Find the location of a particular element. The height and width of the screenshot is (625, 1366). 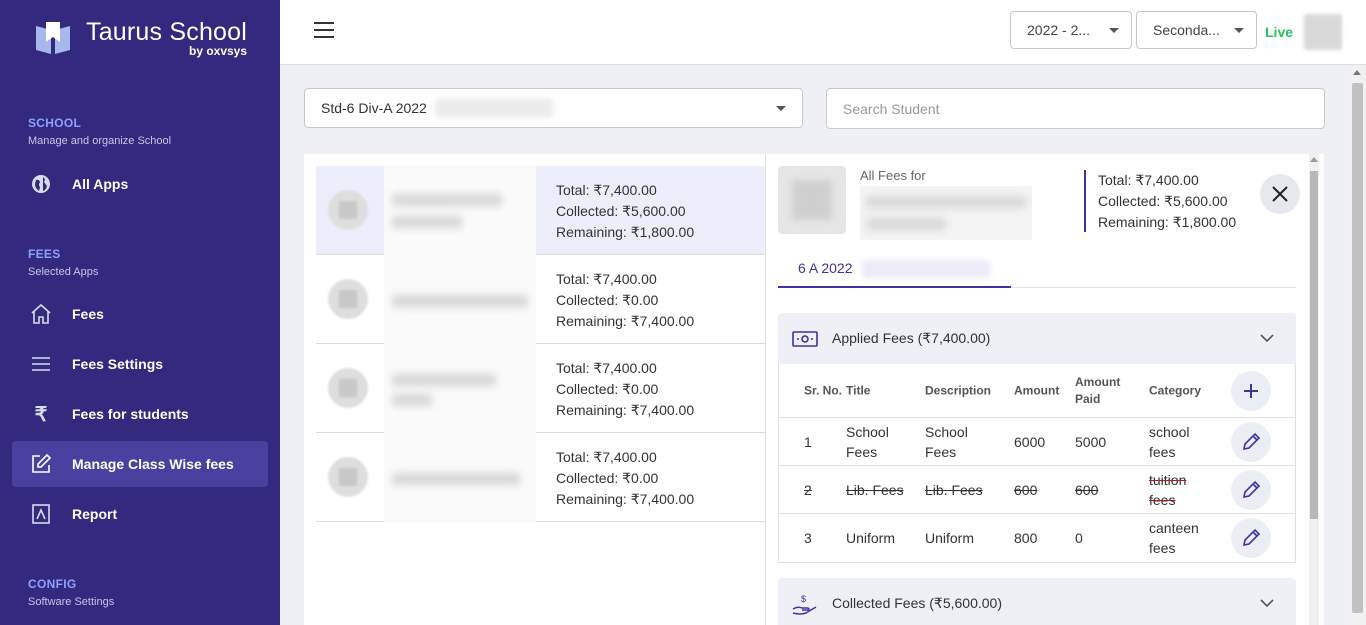

cell-srno: 2 is located at coordinates (808, 489).